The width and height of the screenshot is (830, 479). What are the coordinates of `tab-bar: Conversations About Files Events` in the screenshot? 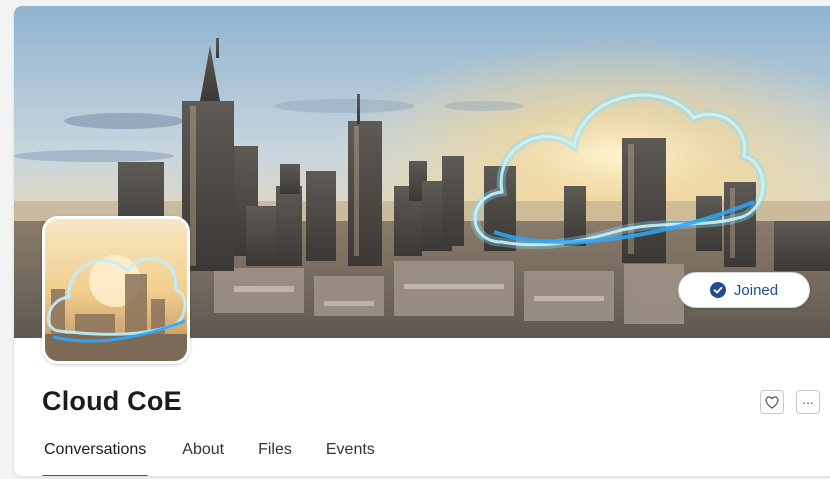 It's located at (209, 458).